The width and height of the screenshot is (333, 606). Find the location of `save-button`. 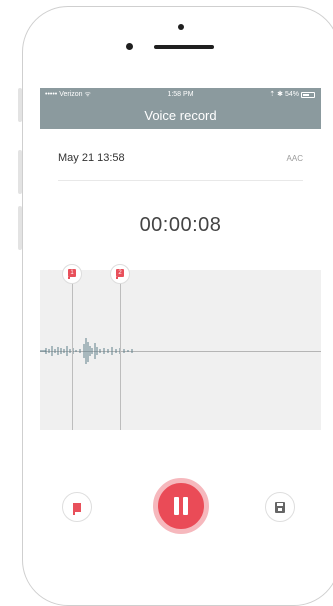

save-button is located at coordinates (280, 507).